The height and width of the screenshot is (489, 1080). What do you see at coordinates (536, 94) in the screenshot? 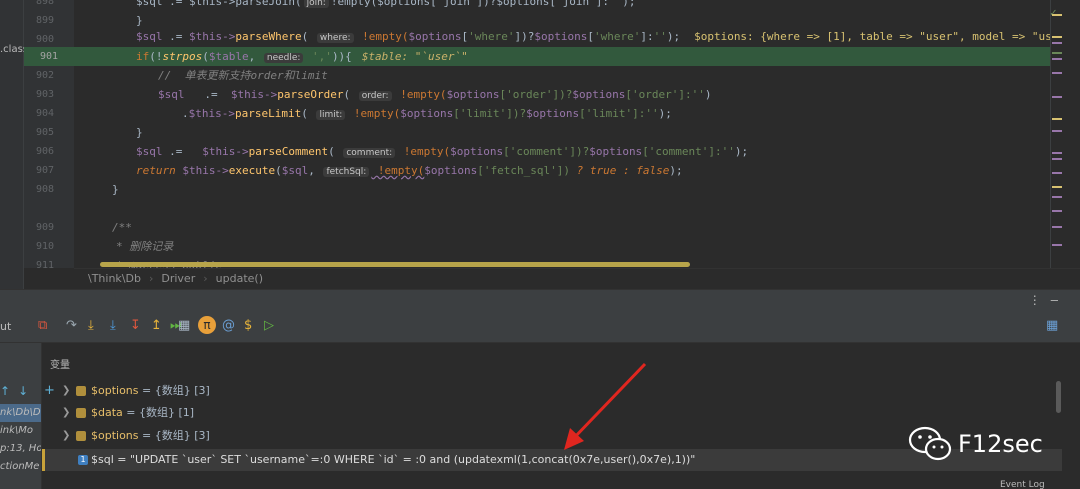
I see `code-text: ['order'])?` at bounding box center [536, 94].